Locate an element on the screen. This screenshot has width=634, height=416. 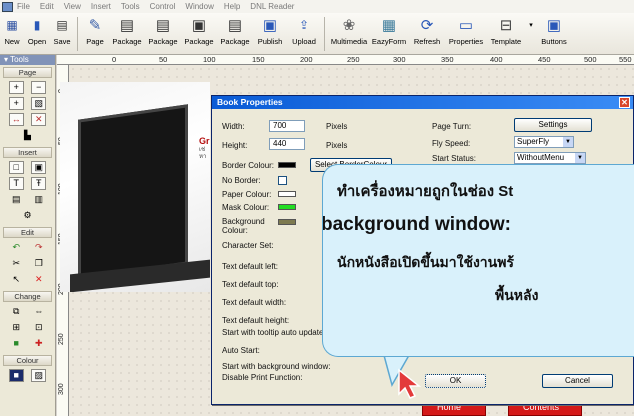
new-button: ▦ New is located at coordinates (12, 34).